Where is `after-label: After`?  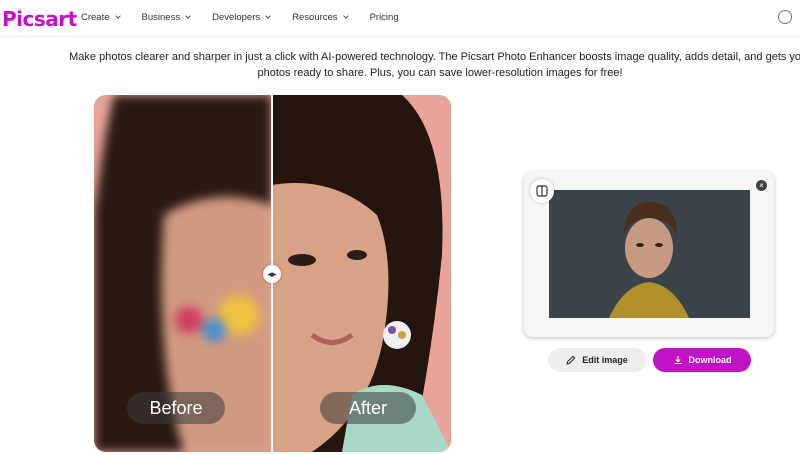 after-label: After is located at coordinates (368, 408).